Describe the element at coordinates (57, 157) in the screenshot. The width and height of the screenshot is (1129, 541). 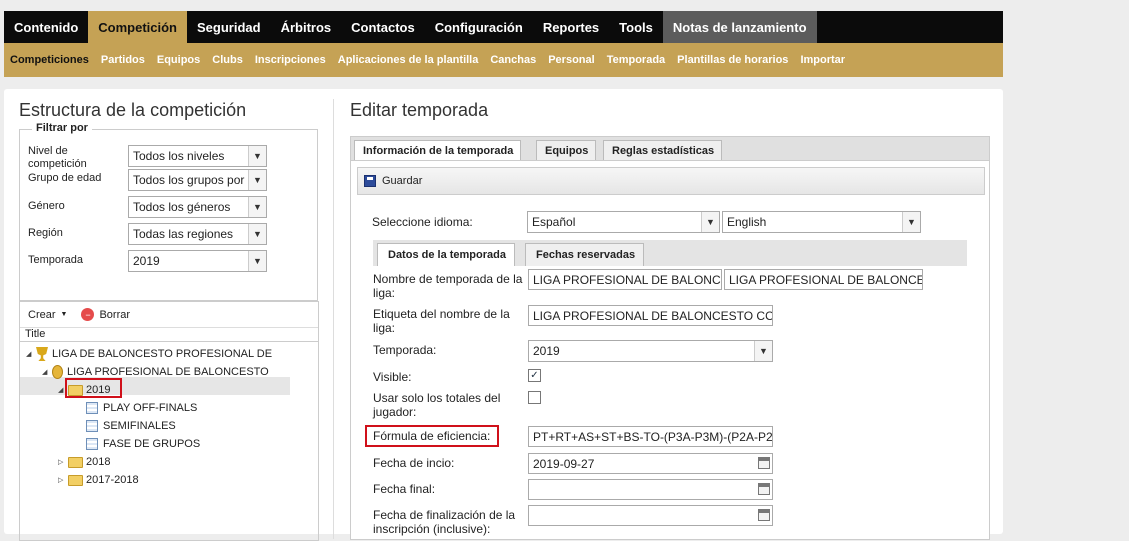
I see `filter-level-label: Nivel de competición` at that location.